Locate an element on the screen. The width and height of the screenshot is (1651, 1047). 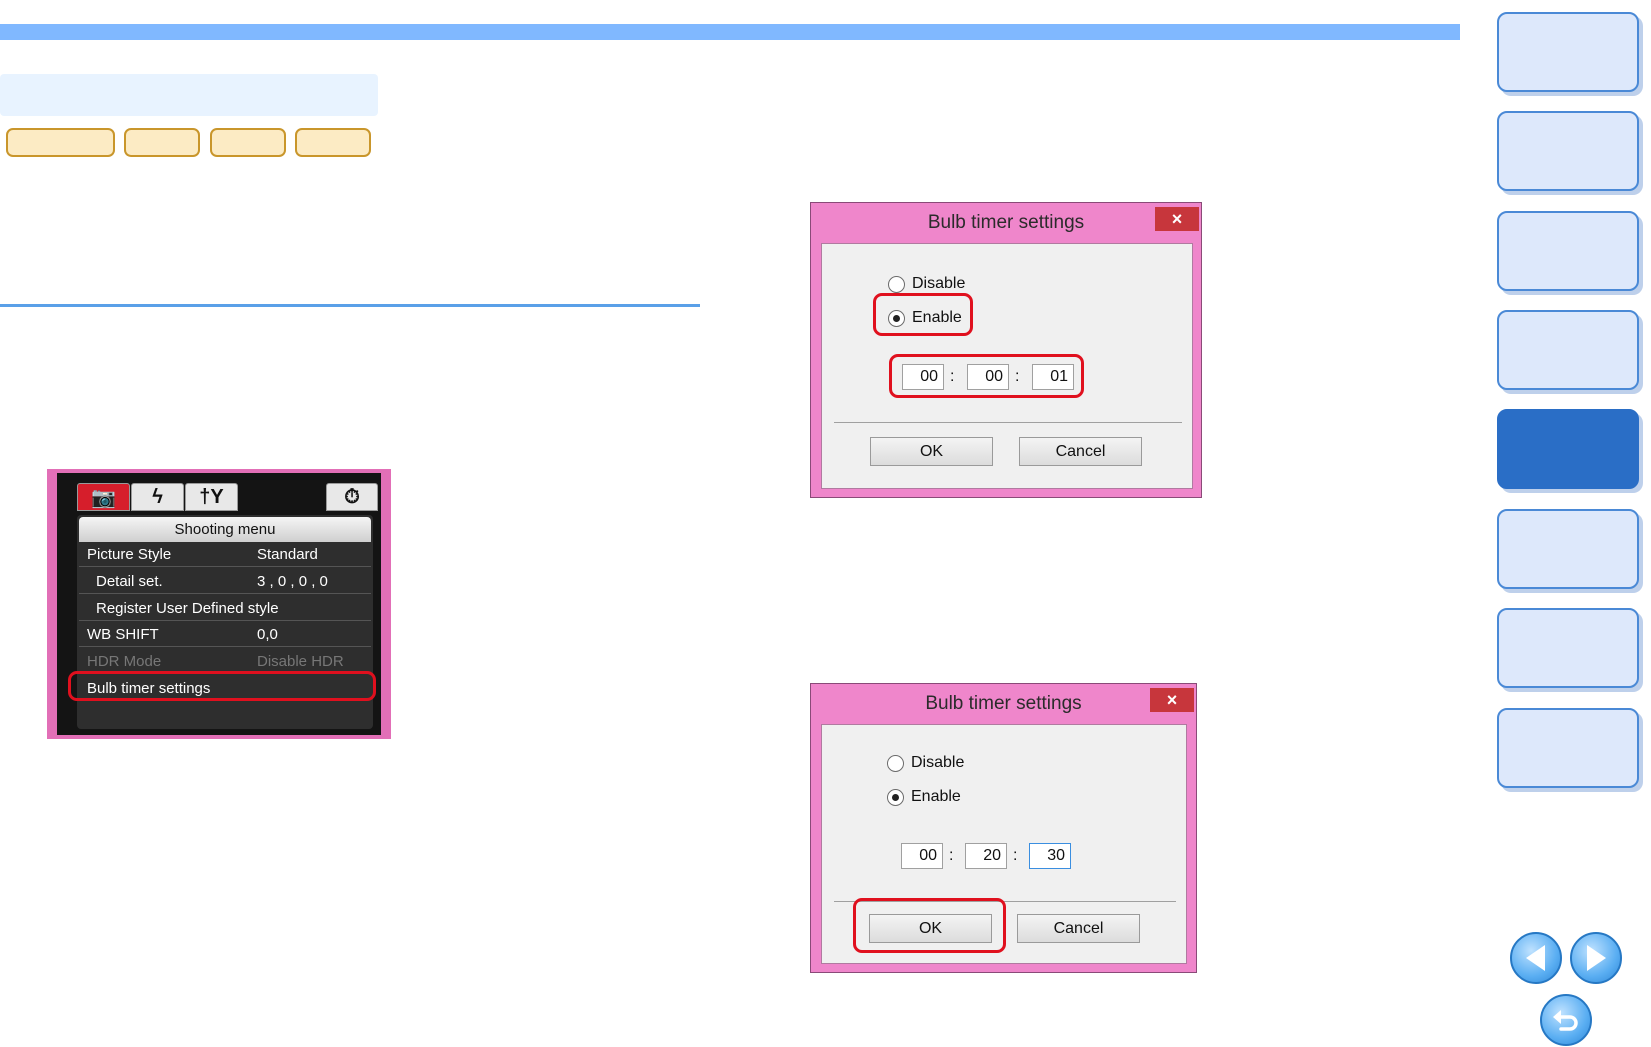
shooting-menu-header: Shooting menu is located at coordinates (225, 529).